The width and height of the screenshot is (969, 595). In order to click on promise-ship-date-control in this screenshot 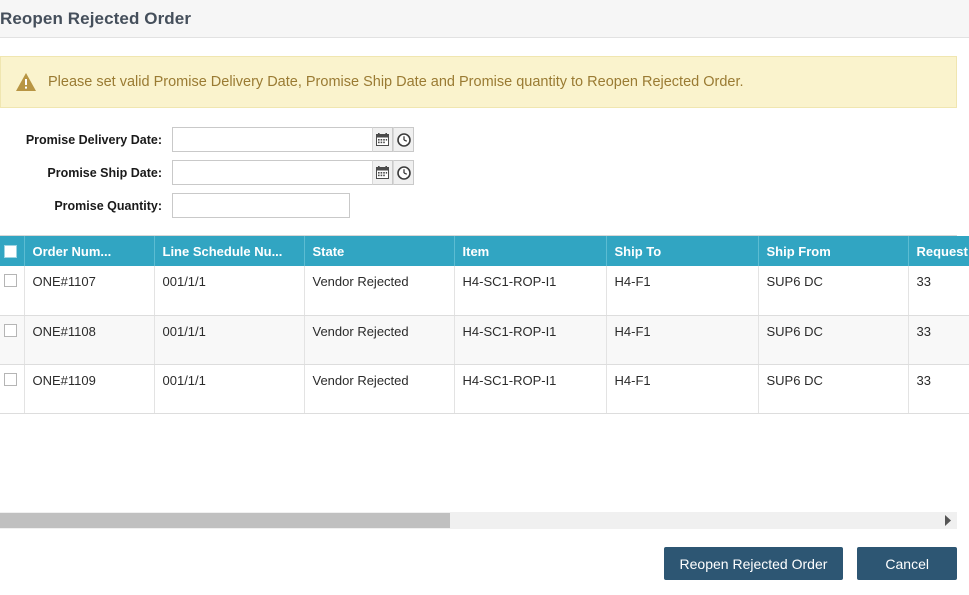, I will do `click(293, 172)`.